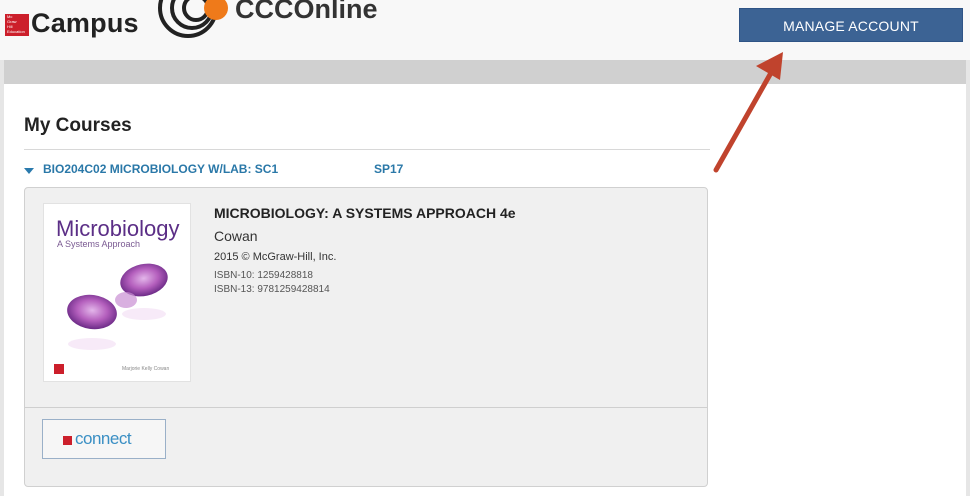  Describe the element at coordinates (263, 275) in the screenshot. I see `book-isbn10: ISBN-10: 1259428818` at that location.